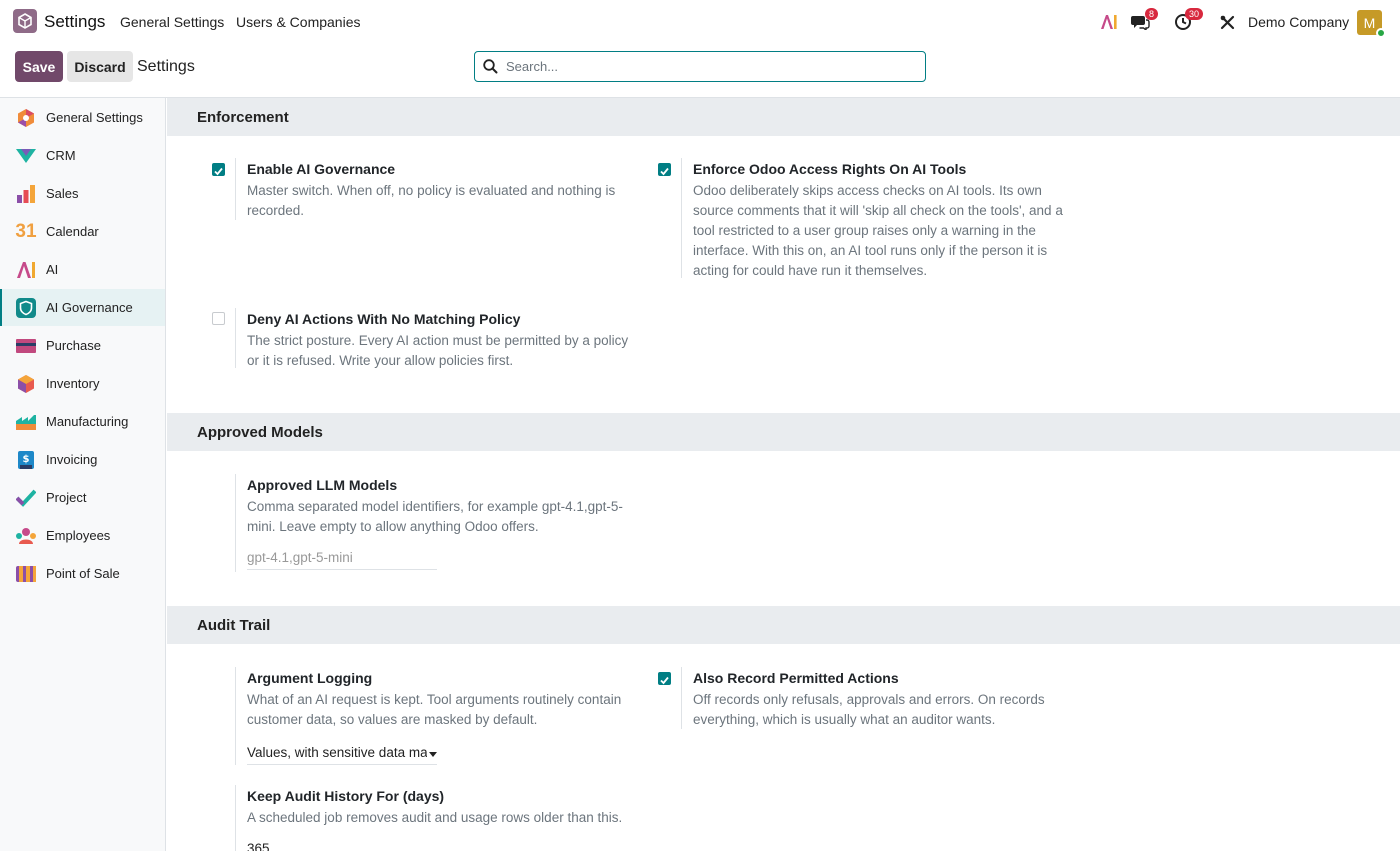  What do you see at coordinates (218, 169) in the screenshot?
I see `enable-ai-governance-checkbox` at bounding box center [218, 169].